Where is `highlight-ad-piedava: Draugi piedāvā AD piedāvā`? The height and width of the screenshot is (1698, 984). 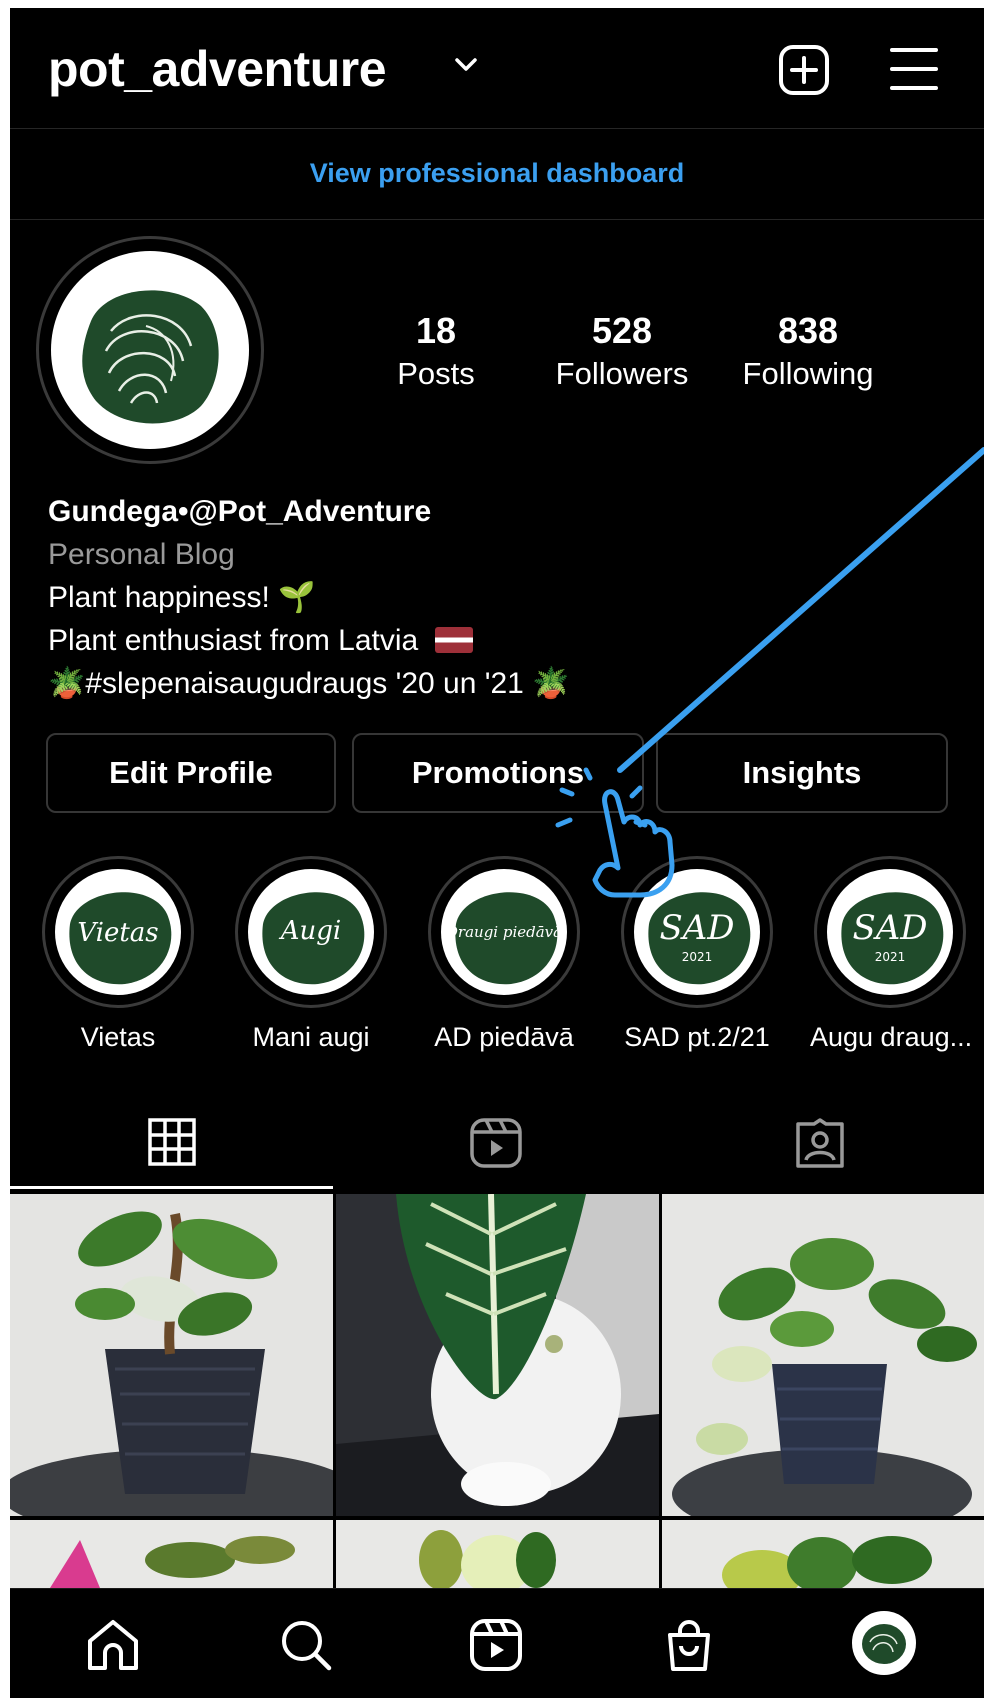 highlight-ad-piedava: Draugi piedāvā AD piedāvā is located at coordinates (504, 954).